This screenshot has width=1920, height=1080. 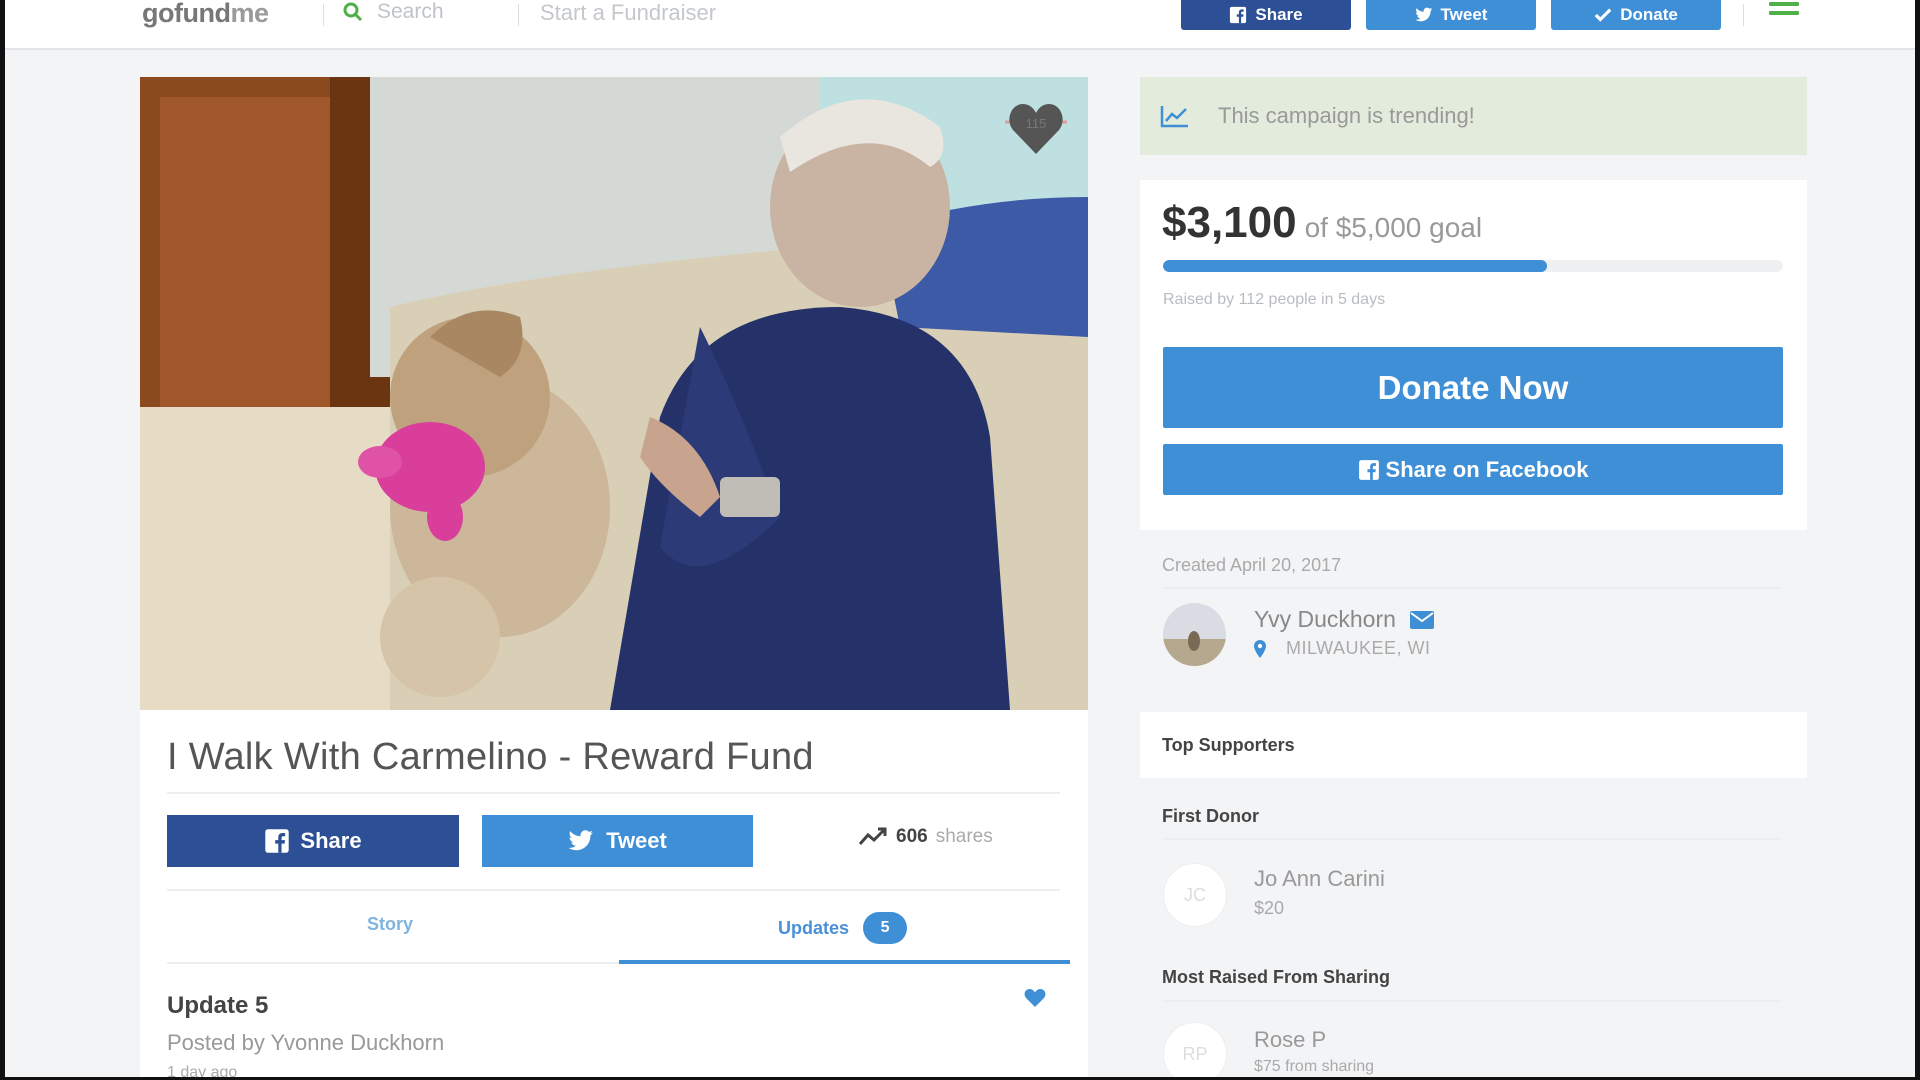 I want to click on raised-by-text: Raised by 112 people in 5 days, so click(x=1274, y=299).